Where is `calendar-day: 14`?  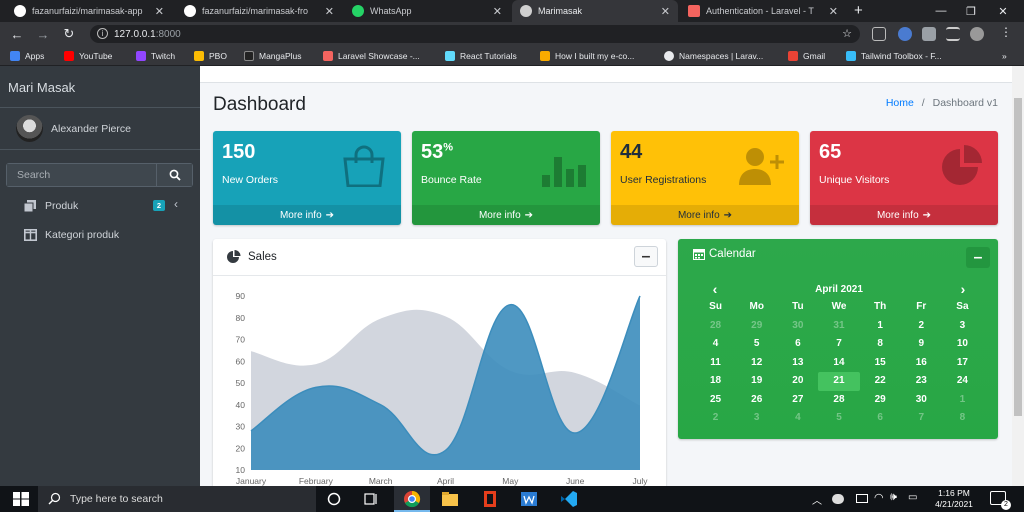 calendar-day: 14 is located at coordinates (838, 363).